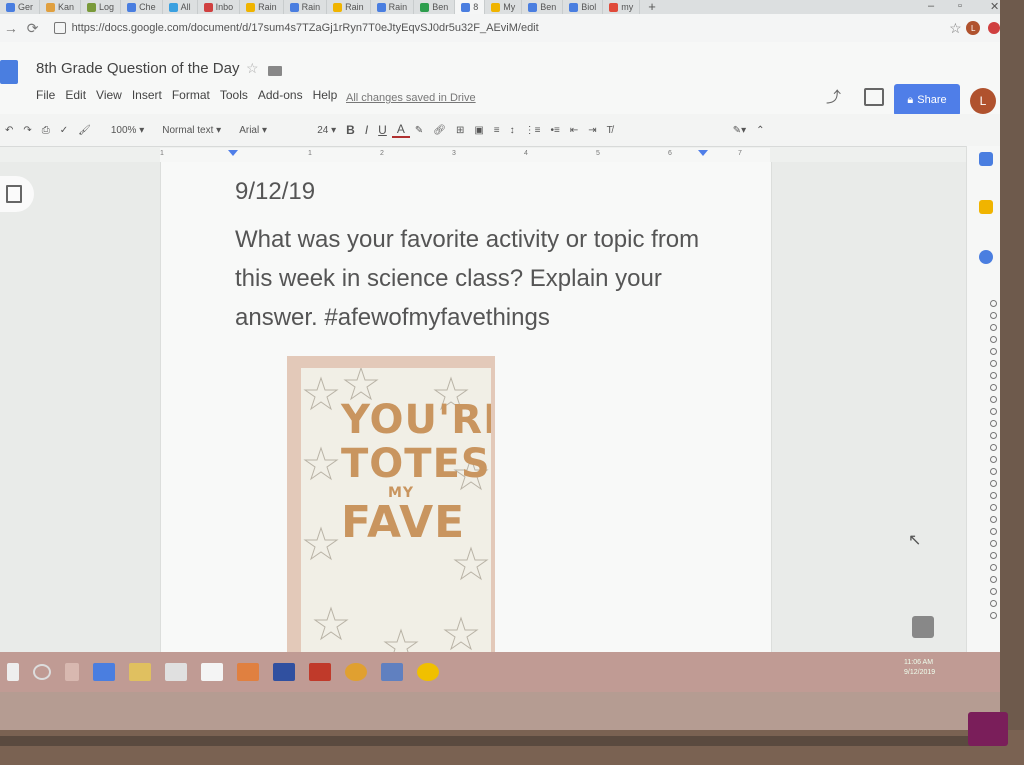 The image size is (1024, 765). Describe the element at coordinates (176, 672) in the screenshot. I see `store-icon` at that location.